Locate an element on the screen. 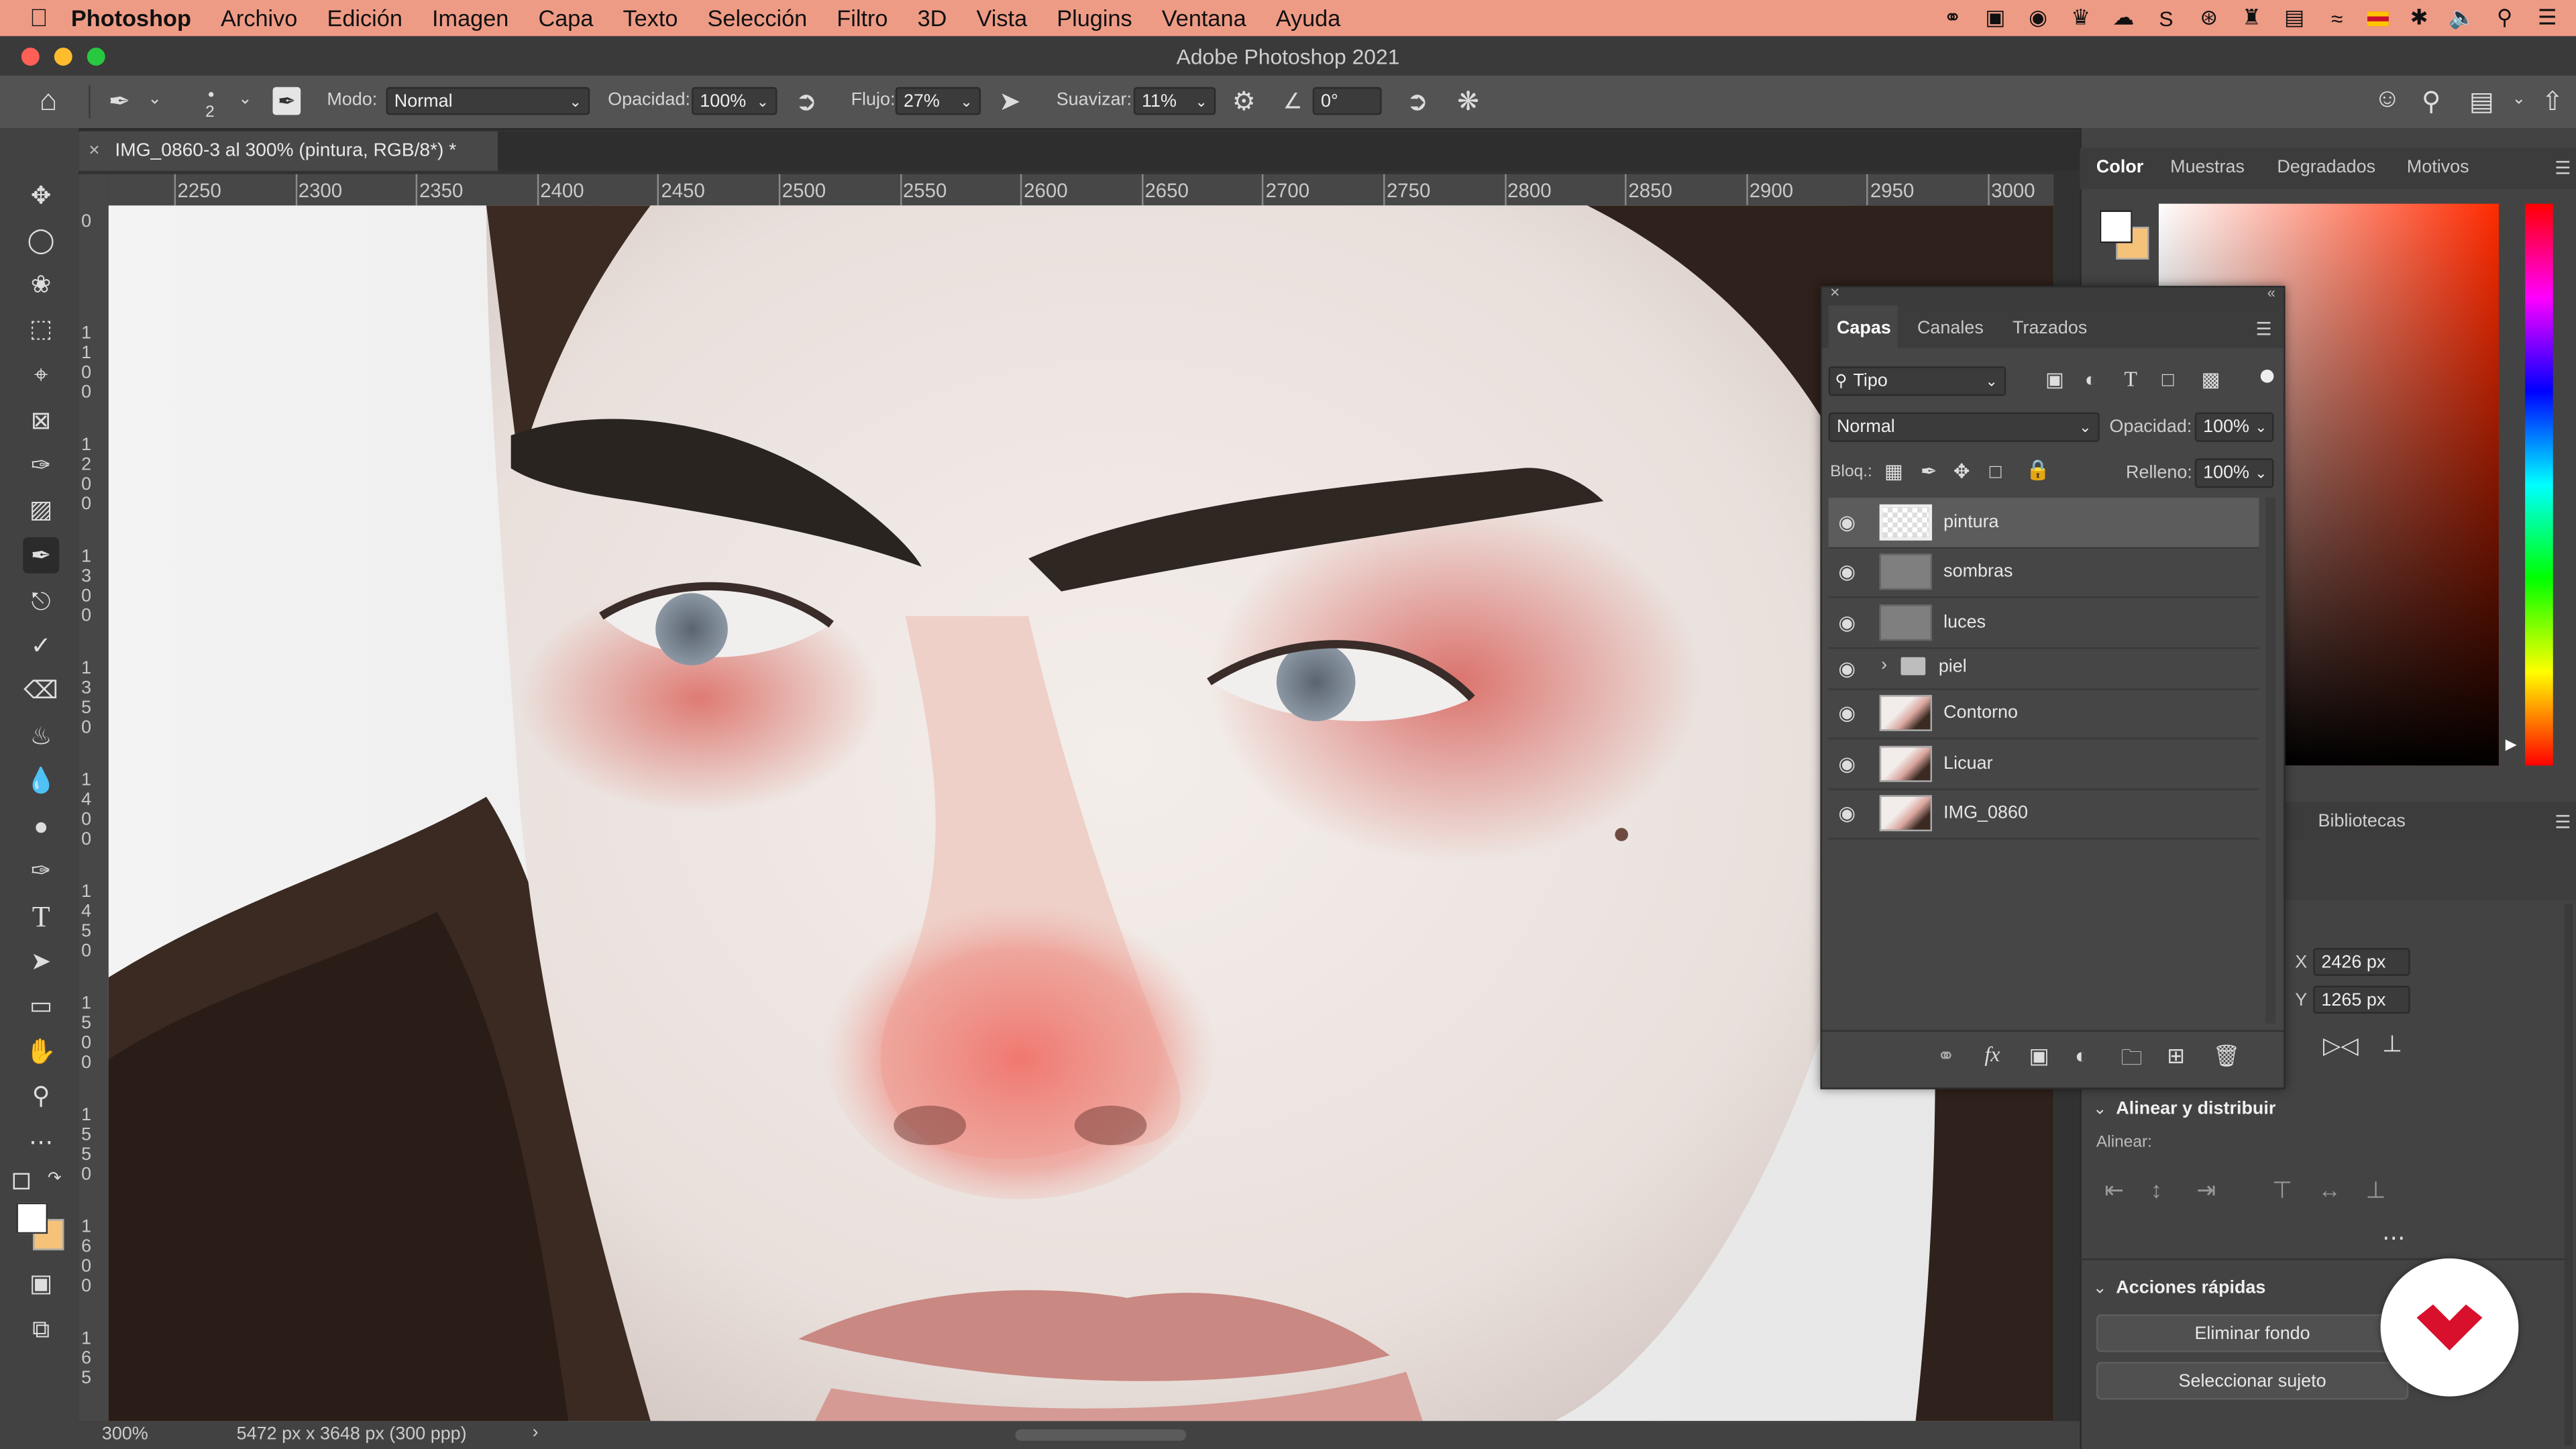 The width and height of the screenshot is (2576, 1449). quick-mask-icon: ▣ is located at coordinates (41, 1283).